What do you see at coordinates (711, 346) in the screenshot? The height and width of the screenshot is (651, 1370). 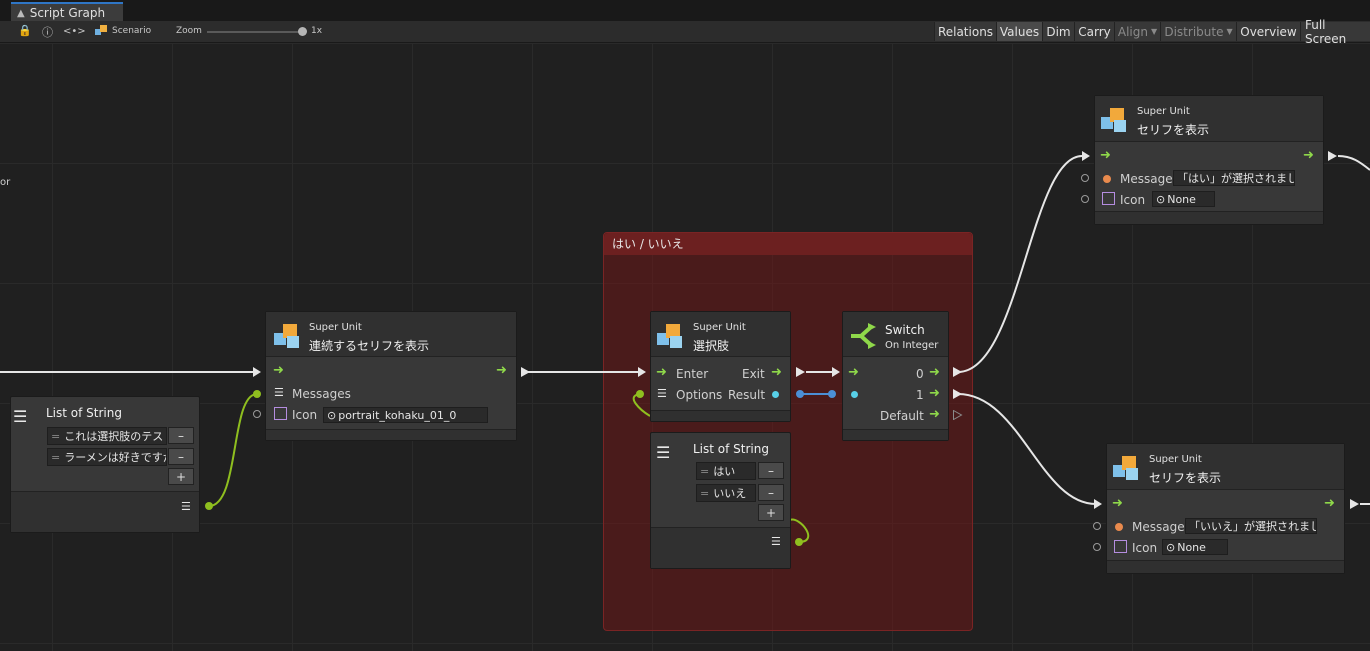 I see `node-title: 選択肢` at bounding box center [711, 346].